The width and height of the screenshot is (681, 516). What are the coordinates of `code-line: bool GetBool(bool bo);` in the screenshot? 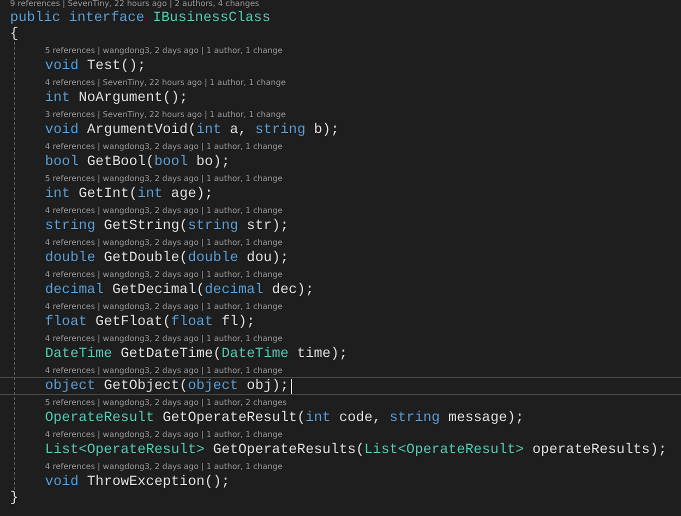 It's located at (137, 162).